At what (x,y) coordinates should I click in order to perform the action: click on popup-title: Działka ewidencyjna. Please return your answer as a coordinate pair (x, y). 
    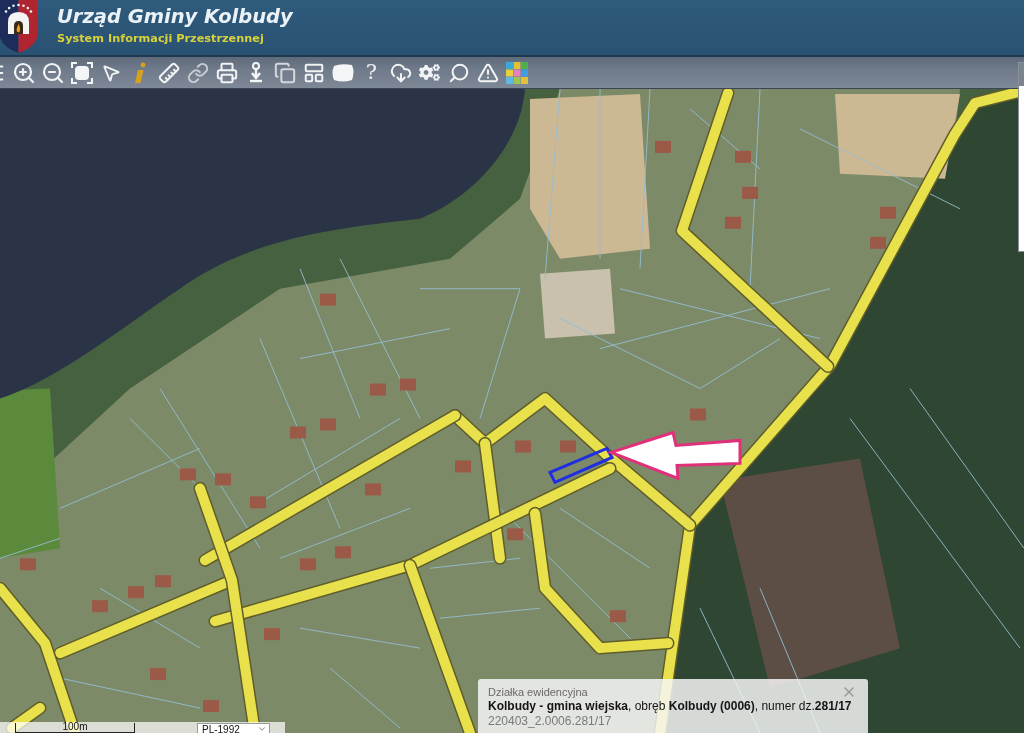
    Looking at the image, I should click on (538, 692).